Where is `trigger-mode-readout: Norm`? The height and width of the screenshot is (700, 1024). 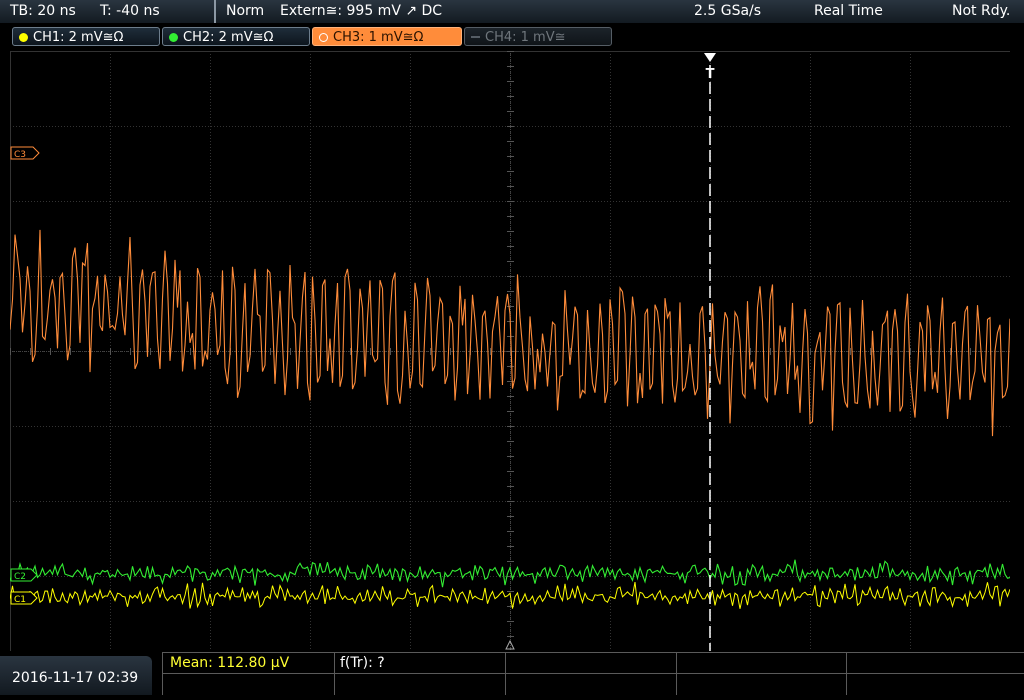 trigger-mode-readout: Norm is located at coordinates (245, 11).